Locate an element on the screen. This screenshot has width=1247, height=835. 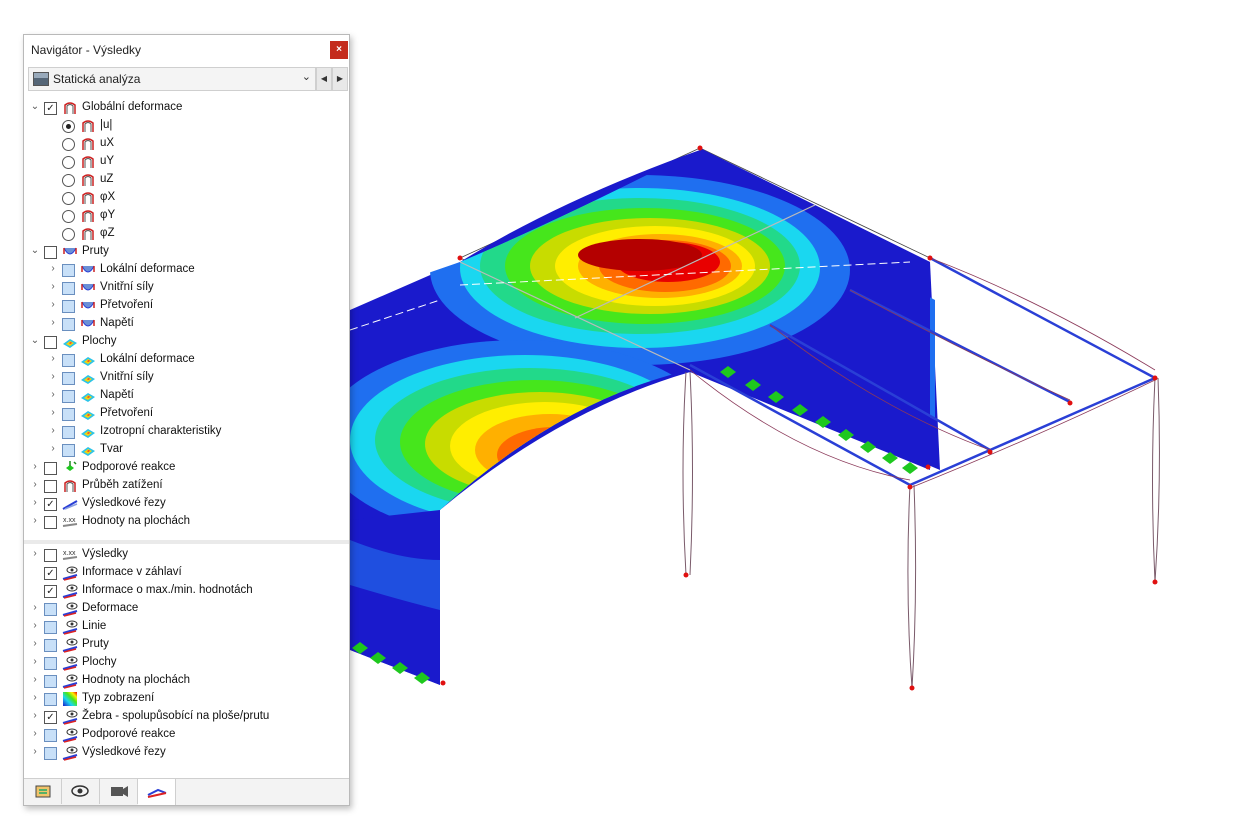
tree-item: φX is located at coordinates (186, 198).